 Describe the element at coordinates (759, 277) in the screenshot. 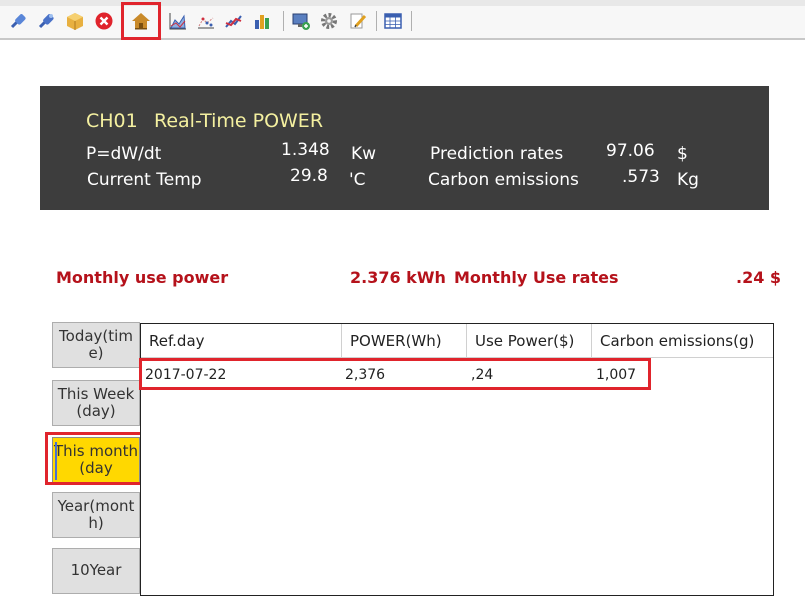

I see `monthly-rates-value: .24 $` at that location.